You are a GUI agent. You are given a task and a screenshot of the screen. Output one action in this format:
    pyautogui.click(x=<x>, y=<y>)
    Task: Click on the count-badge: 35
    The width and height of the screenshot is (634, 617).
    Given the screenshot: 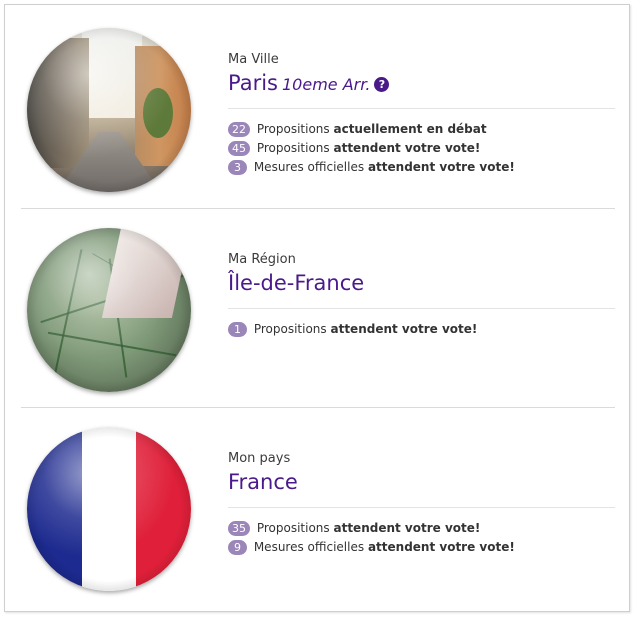 What is the action you would take?
    pyautogui.click(x=239, y=528)
    